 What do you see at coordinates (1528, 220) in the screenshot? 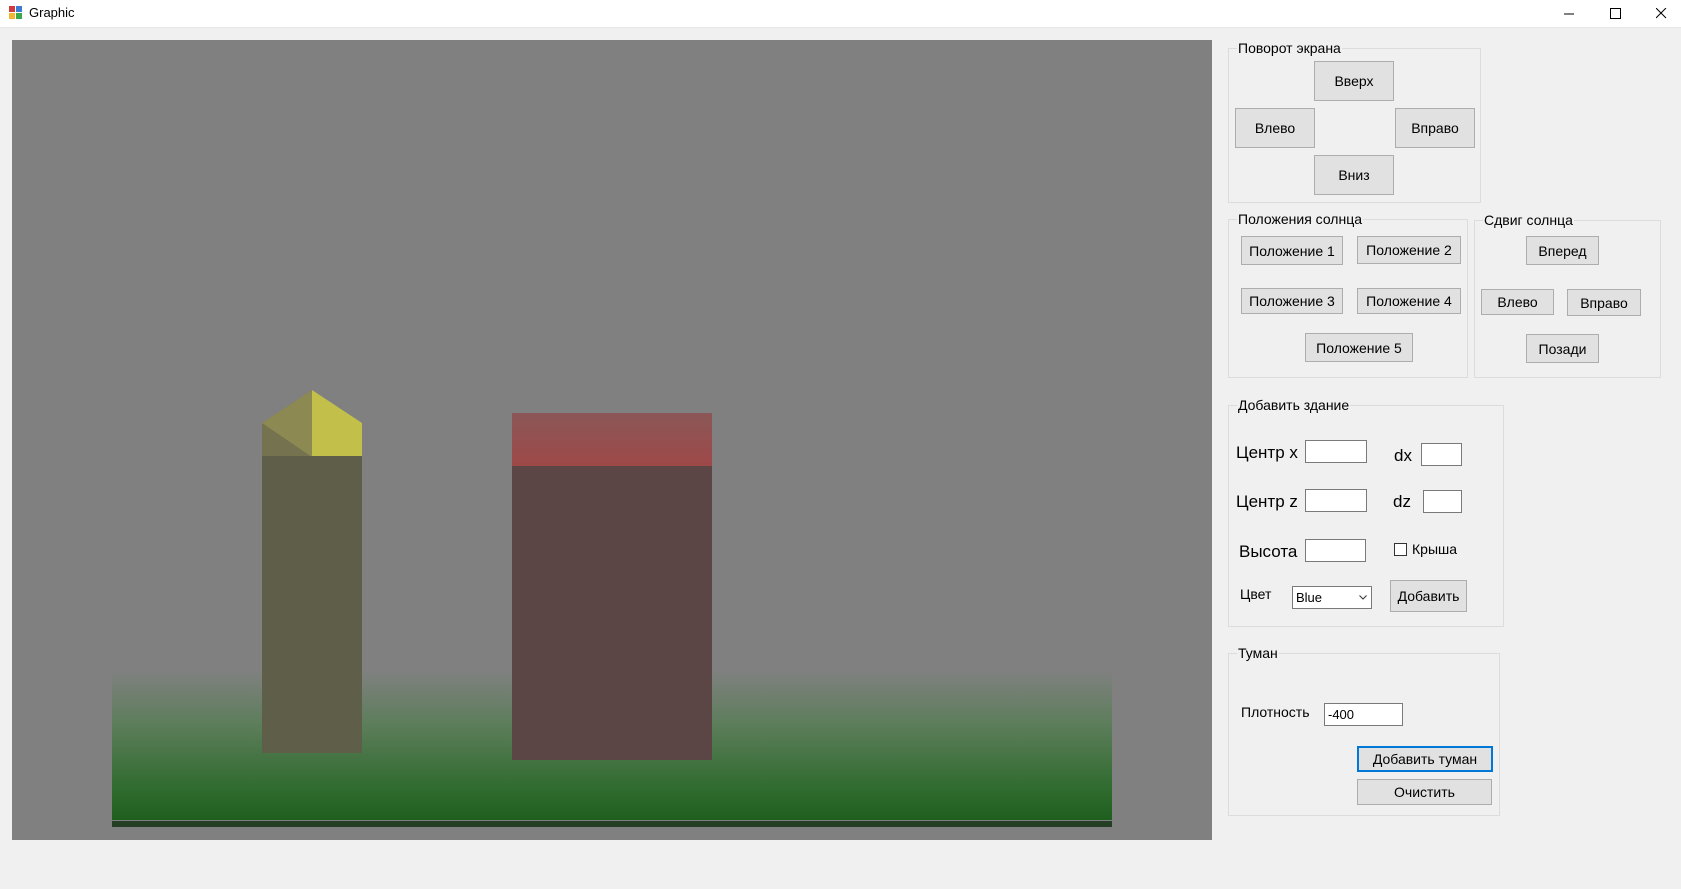
I see `group-title: Сдвиг солнца` at bounding box center [1528, 220].